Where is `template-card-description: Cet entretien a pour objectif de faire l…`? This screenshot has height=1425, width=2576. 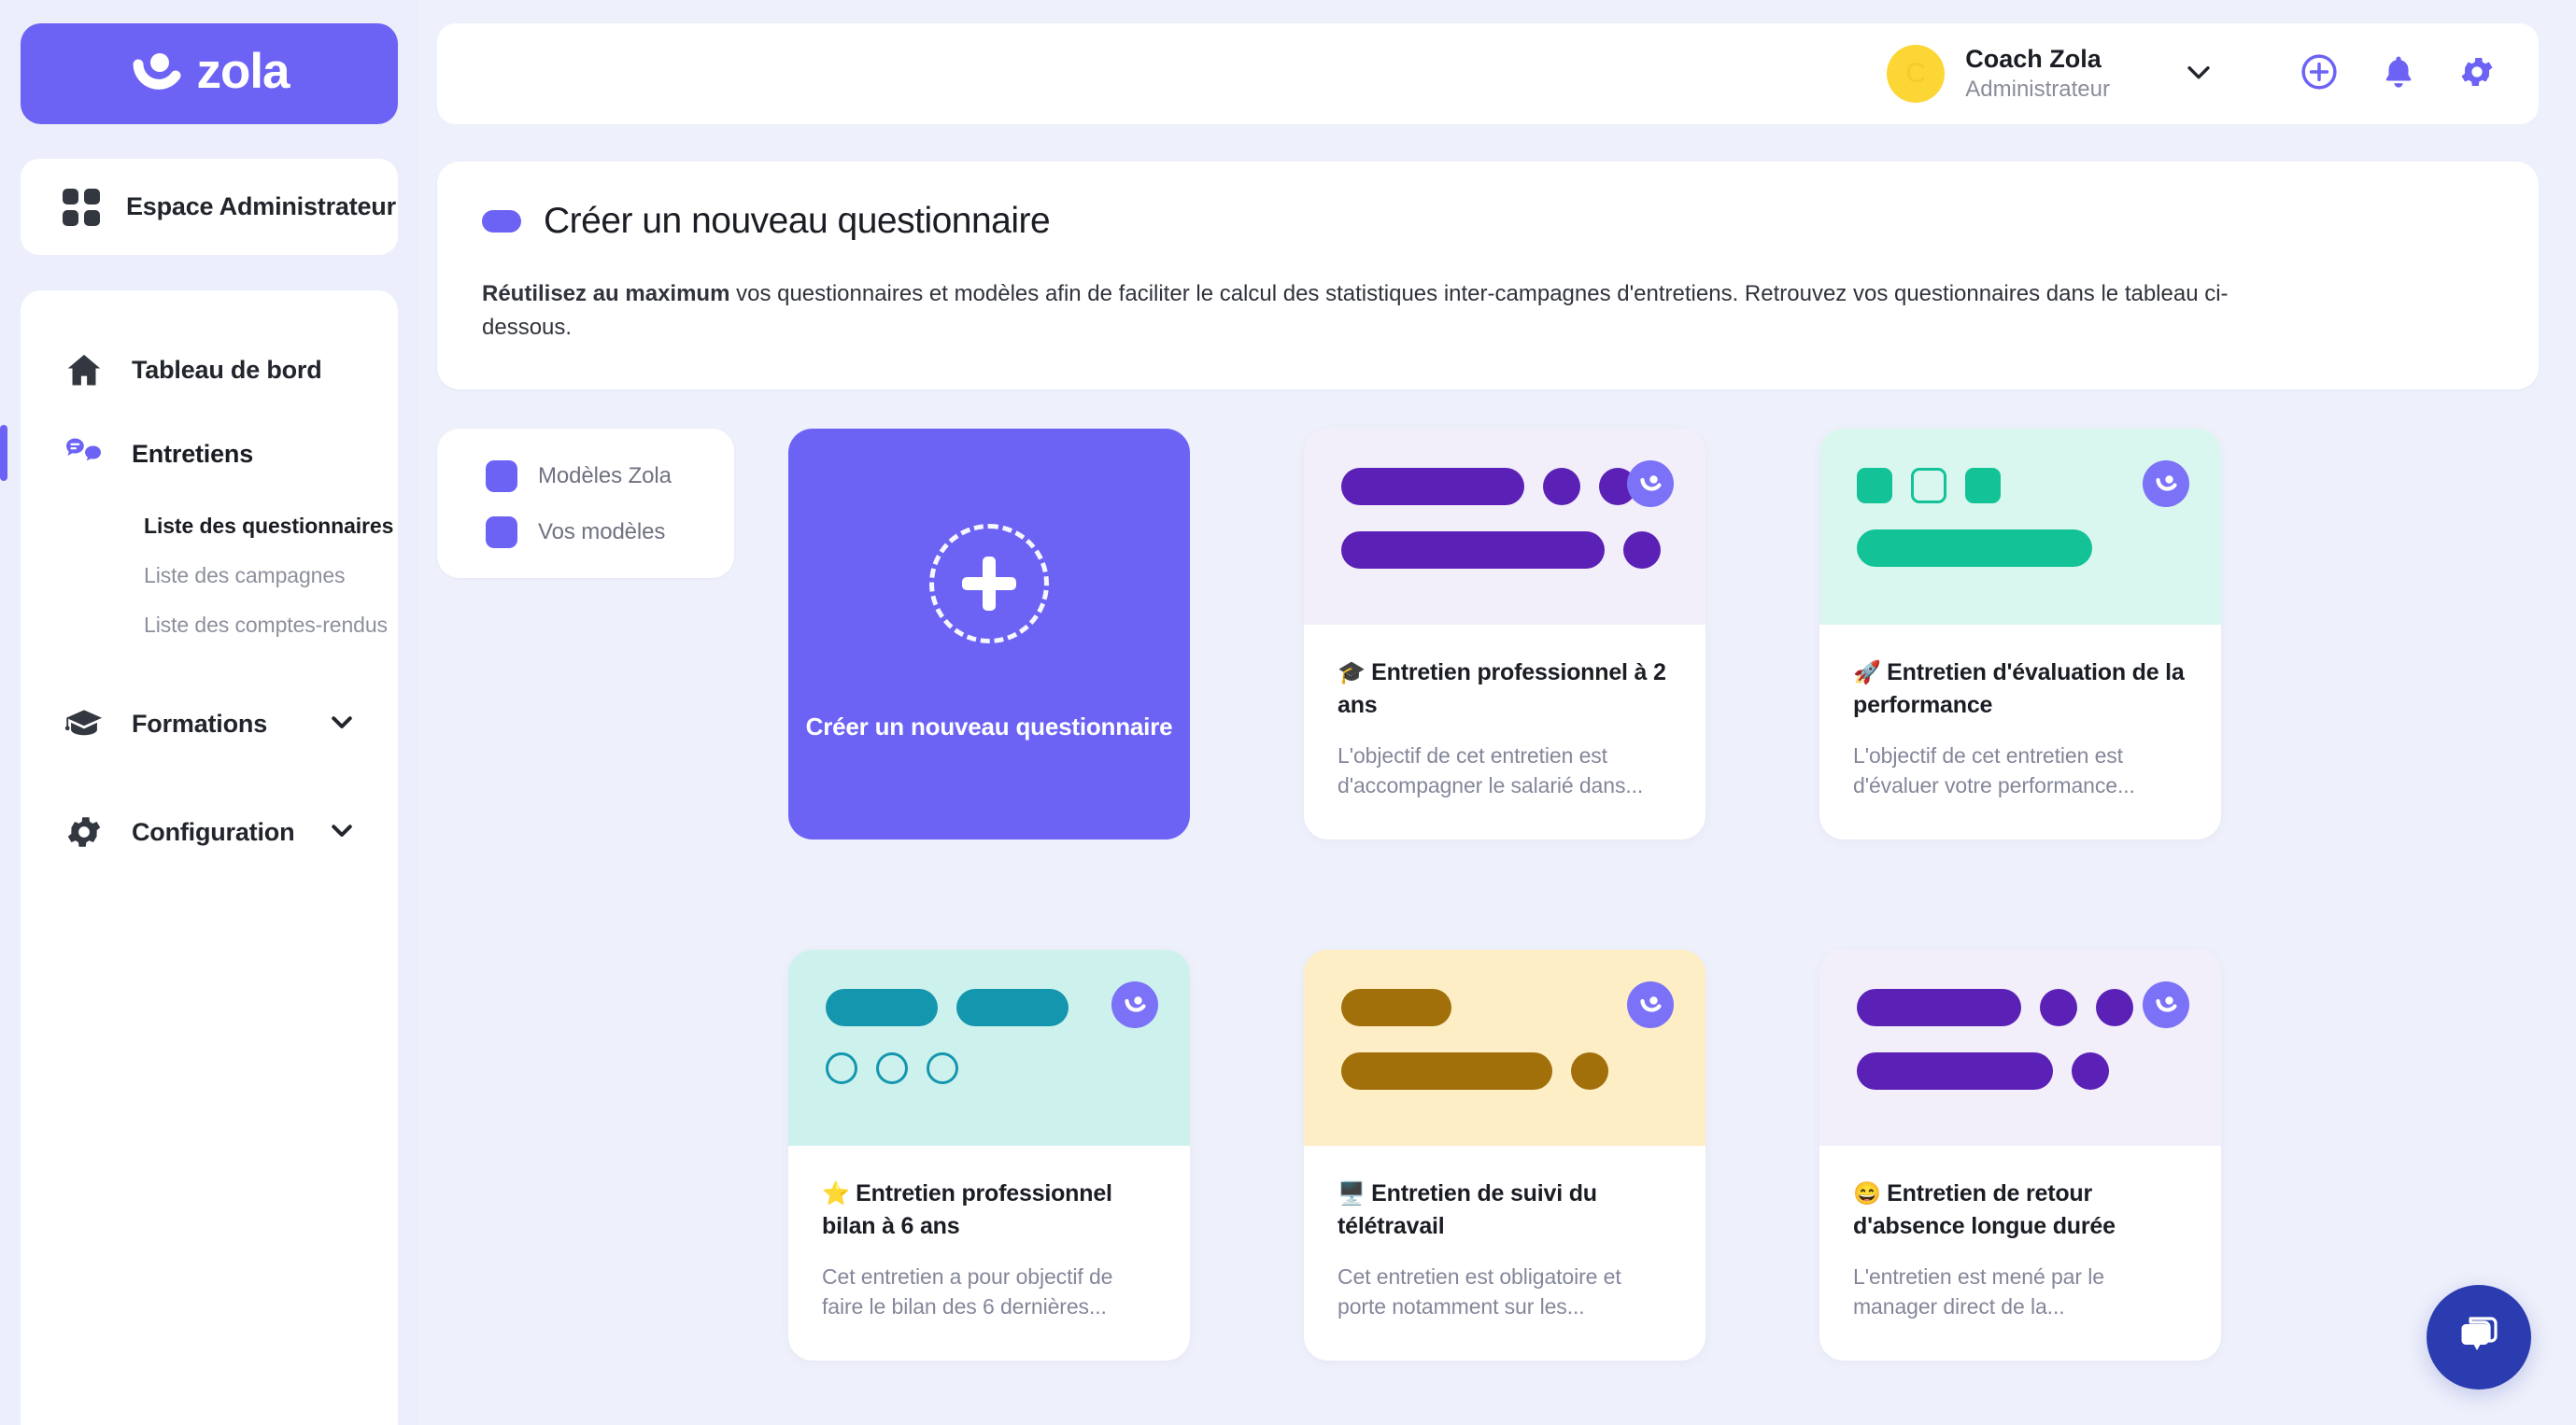 template-card-description: Cet entretien a pour objectif de faire l… is located at coordinates (967, 1291).